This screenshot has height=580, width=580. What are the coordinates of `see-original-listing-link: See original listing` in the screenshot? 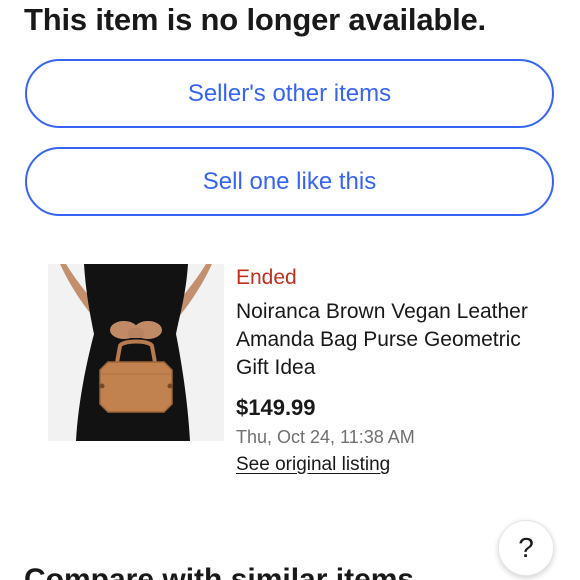 It's located at (313, 465).